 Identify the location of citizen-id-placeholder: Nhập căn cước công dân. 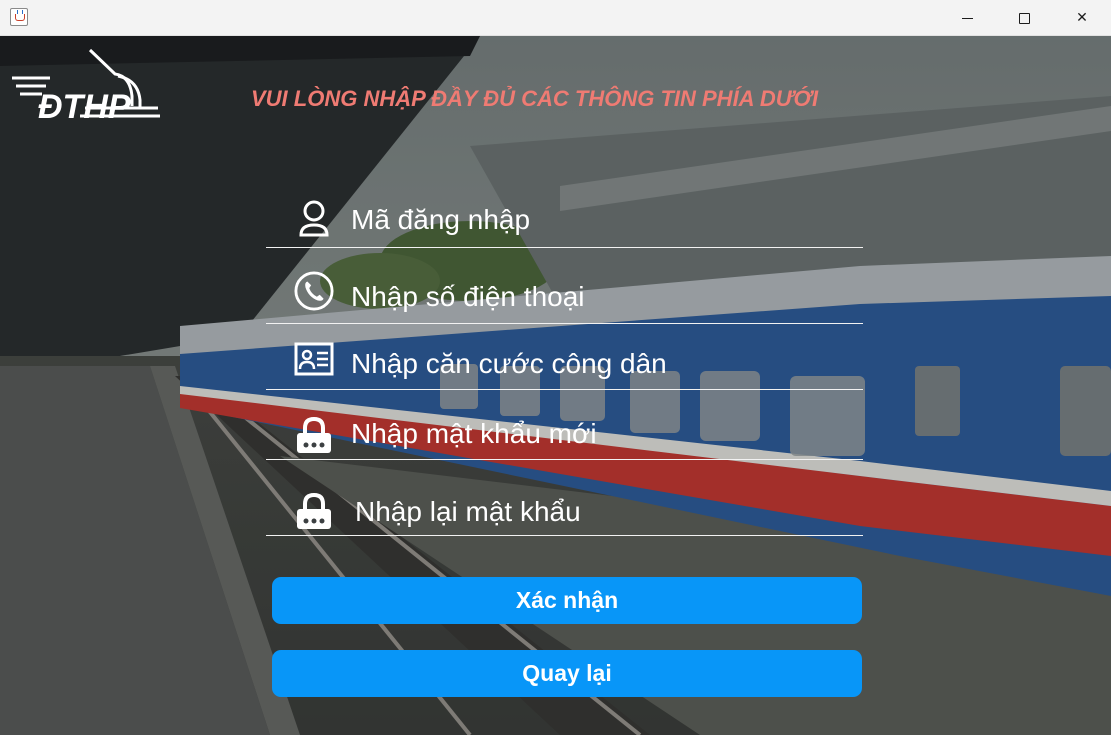
(509, 363).